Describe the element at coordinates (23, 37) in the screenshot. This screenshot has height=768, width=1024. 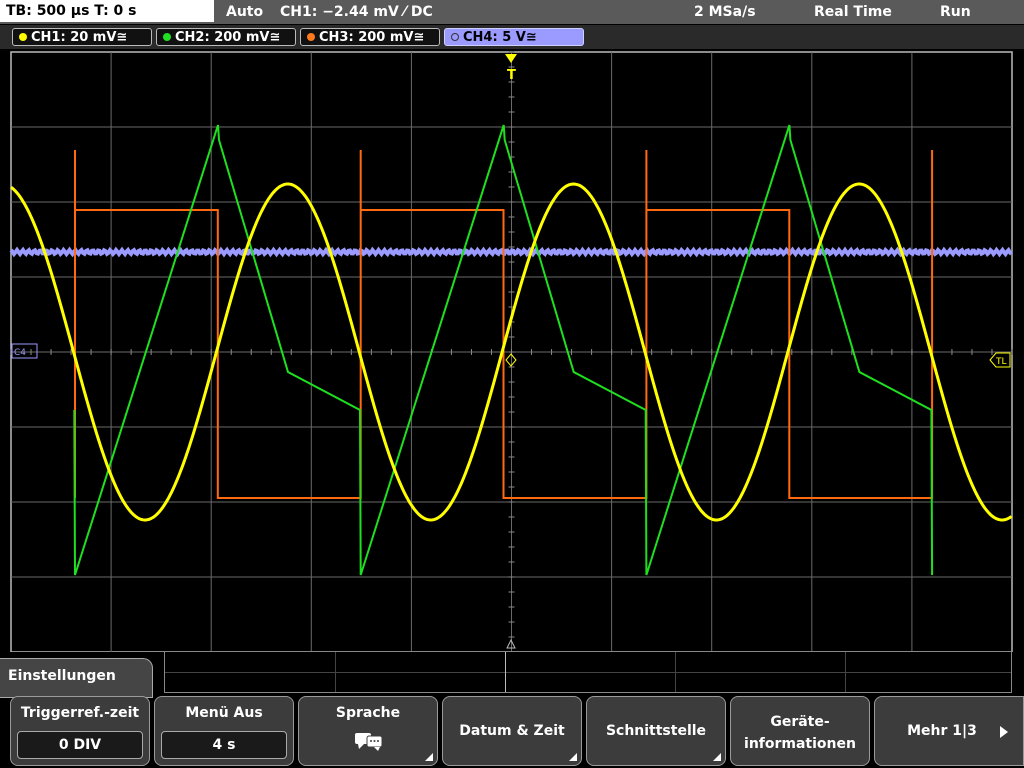
I see `ch1-color-icon` at that location.